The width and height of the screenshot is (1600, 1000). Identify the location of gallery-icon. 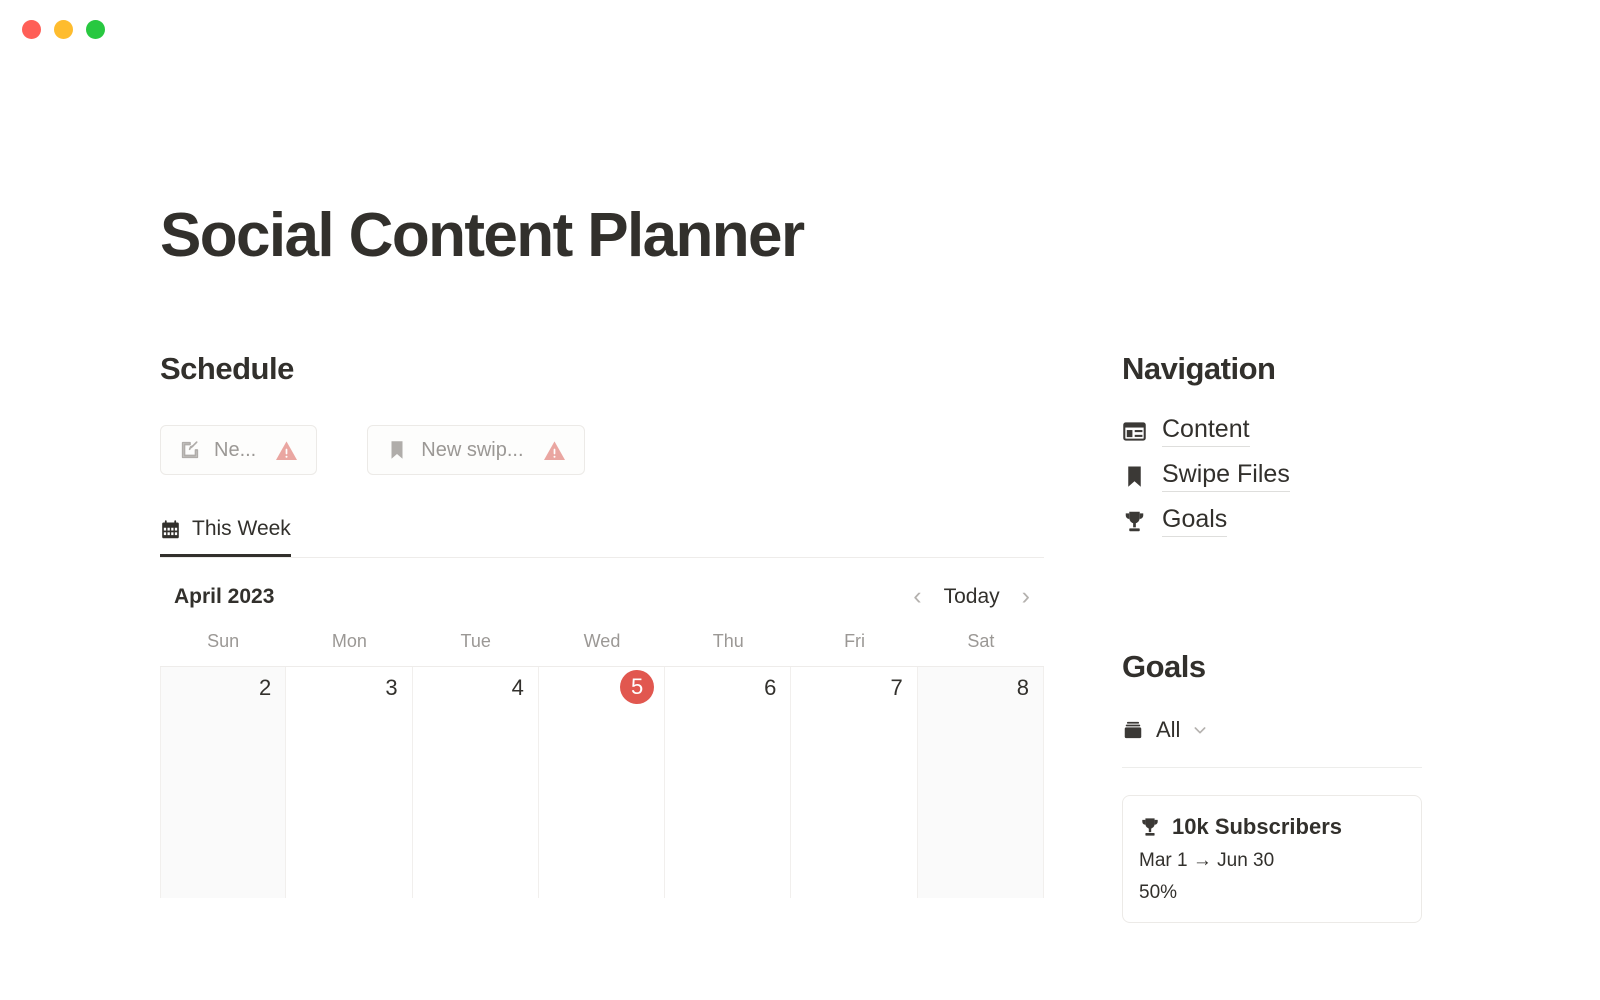
(1134, 431).